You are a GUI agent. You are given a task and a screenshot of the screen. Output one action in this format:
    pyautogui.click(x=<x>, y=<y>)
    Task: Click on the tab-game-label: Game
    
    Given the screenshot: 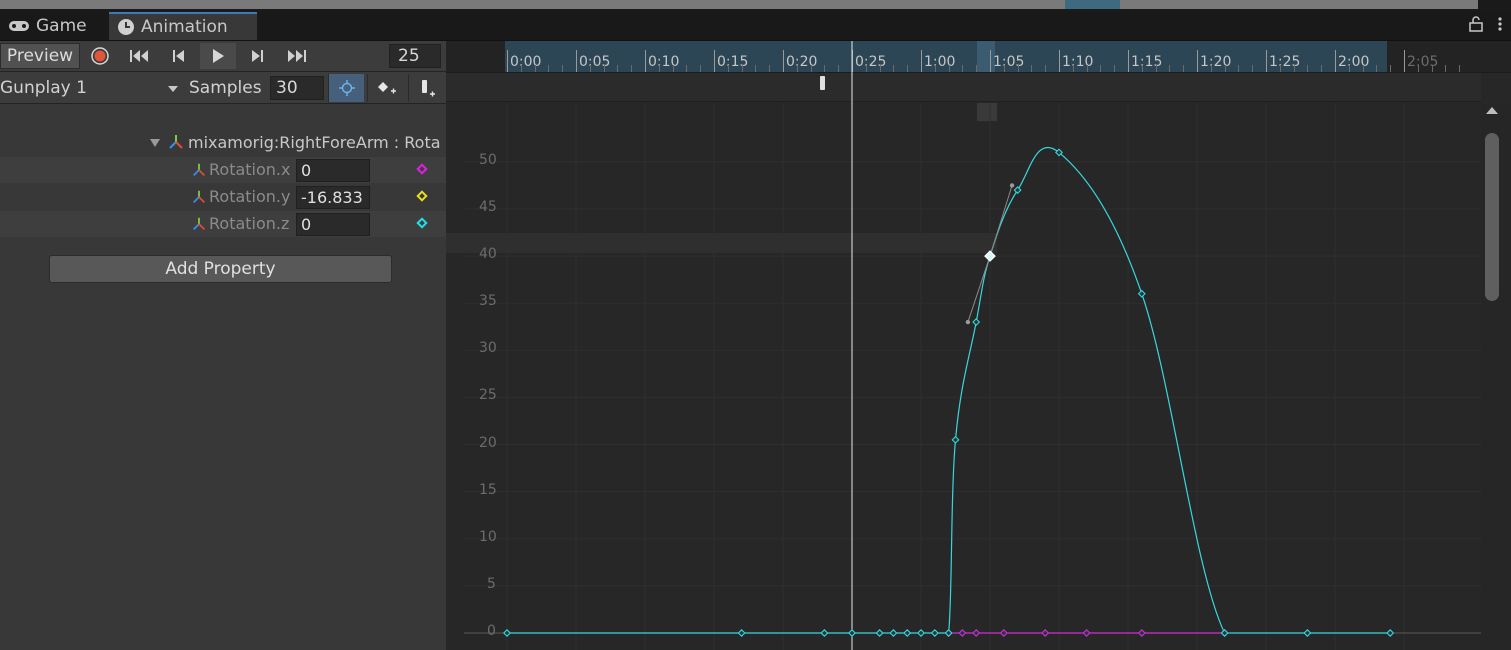 What is the action you would take?
    pyautogui.click(x=61, y=26)
    